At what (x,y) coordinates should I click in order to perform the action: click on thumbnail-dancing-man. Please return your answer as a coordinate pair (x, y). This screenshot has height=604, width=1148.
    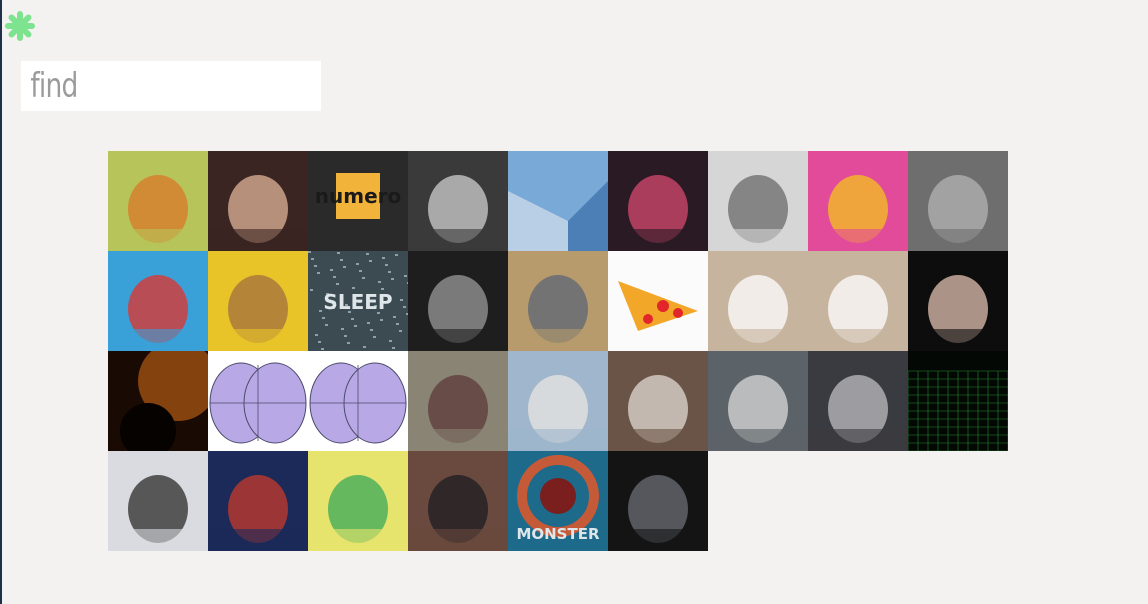
    Looking at the image, I should click on (758, 301).